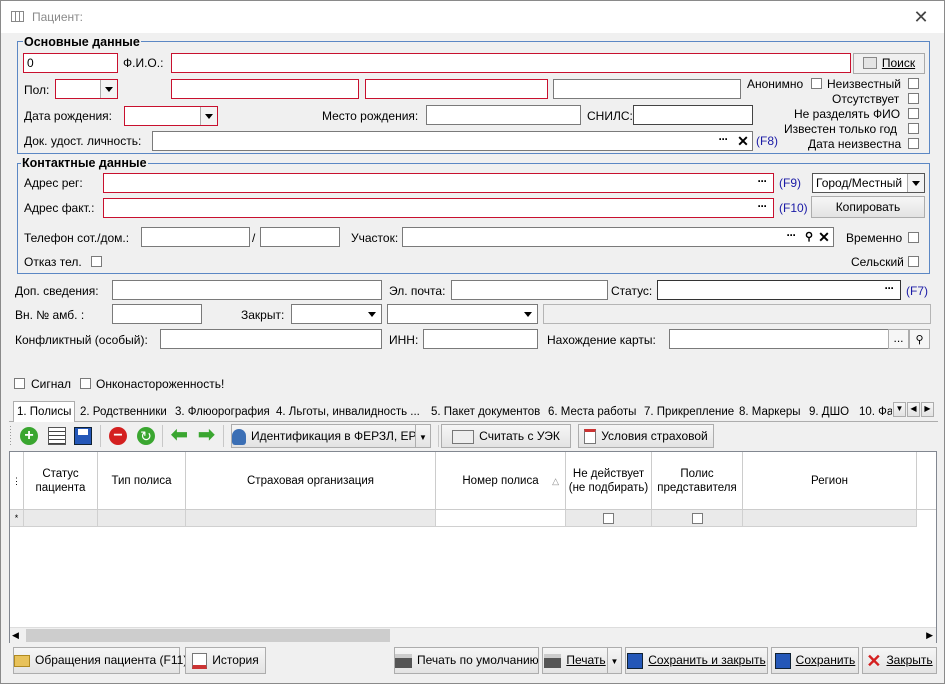  I want to click on new-row-region-cell, so click(830, 518).